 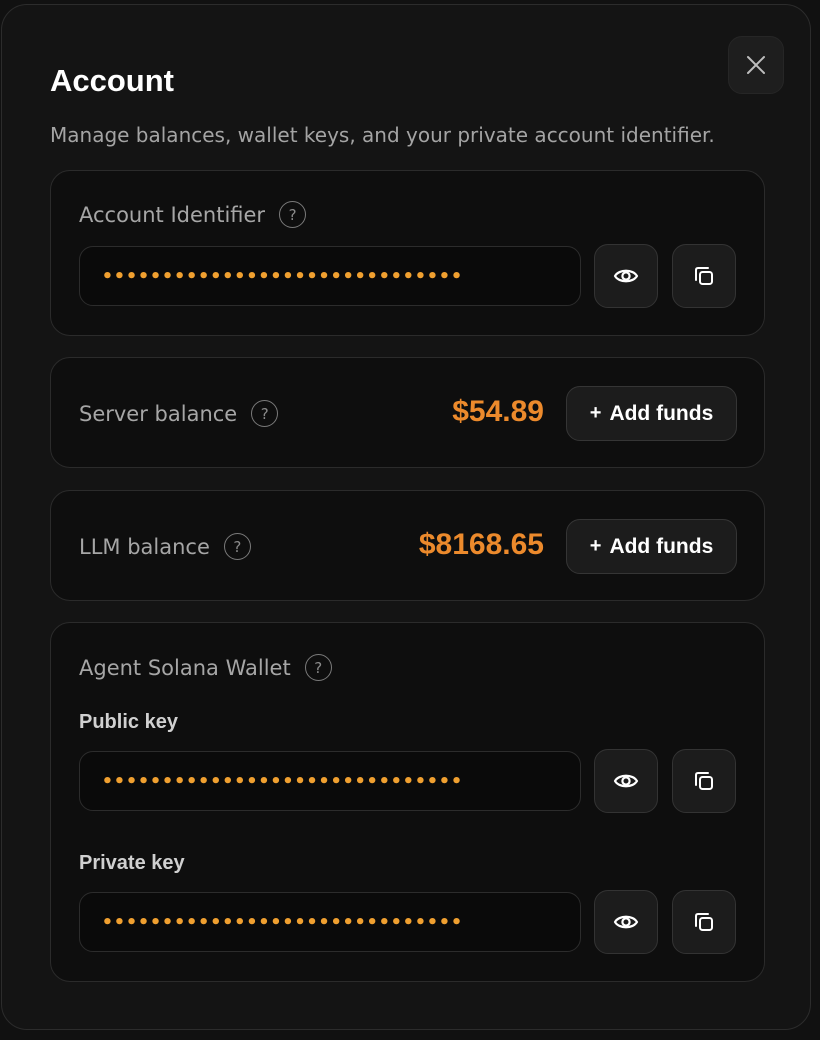 What do you see at coordinates (185, 667) in the screenshot?
I see `wallet-label: Agent Solana Wallet` at bounding box center [185, 667].